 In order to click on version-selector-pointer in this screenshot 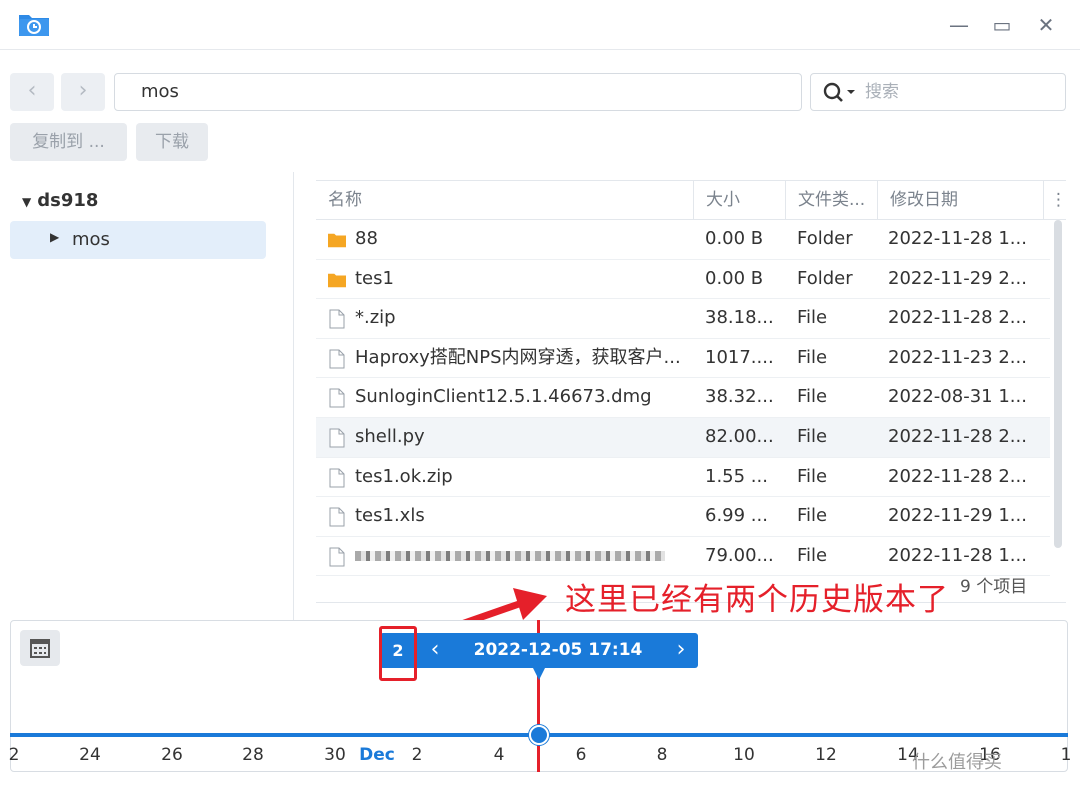, I will do `click(539, 674)`.